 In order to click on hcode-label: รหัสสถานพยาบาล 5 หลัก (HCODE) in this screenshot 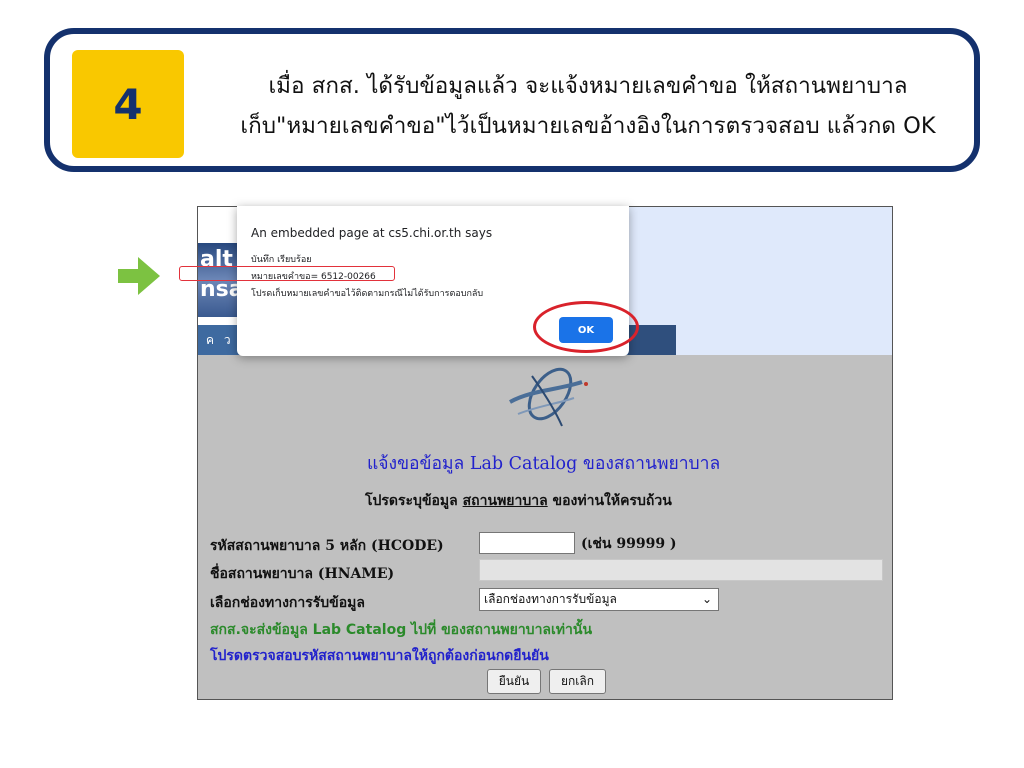, I will do `click(327, 546)`.